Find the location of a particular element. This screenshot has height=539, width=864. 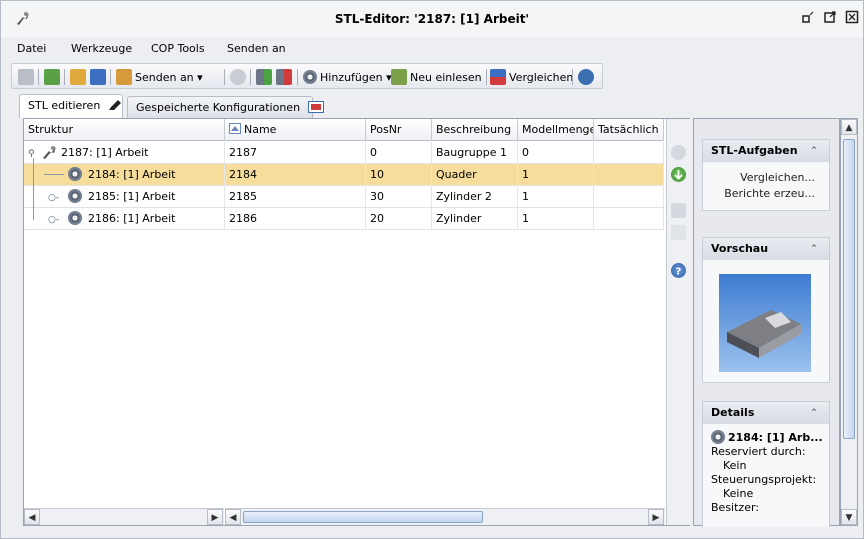

columns-hscrollbar: ◀ ▶ is located at coordinates (445, 516).